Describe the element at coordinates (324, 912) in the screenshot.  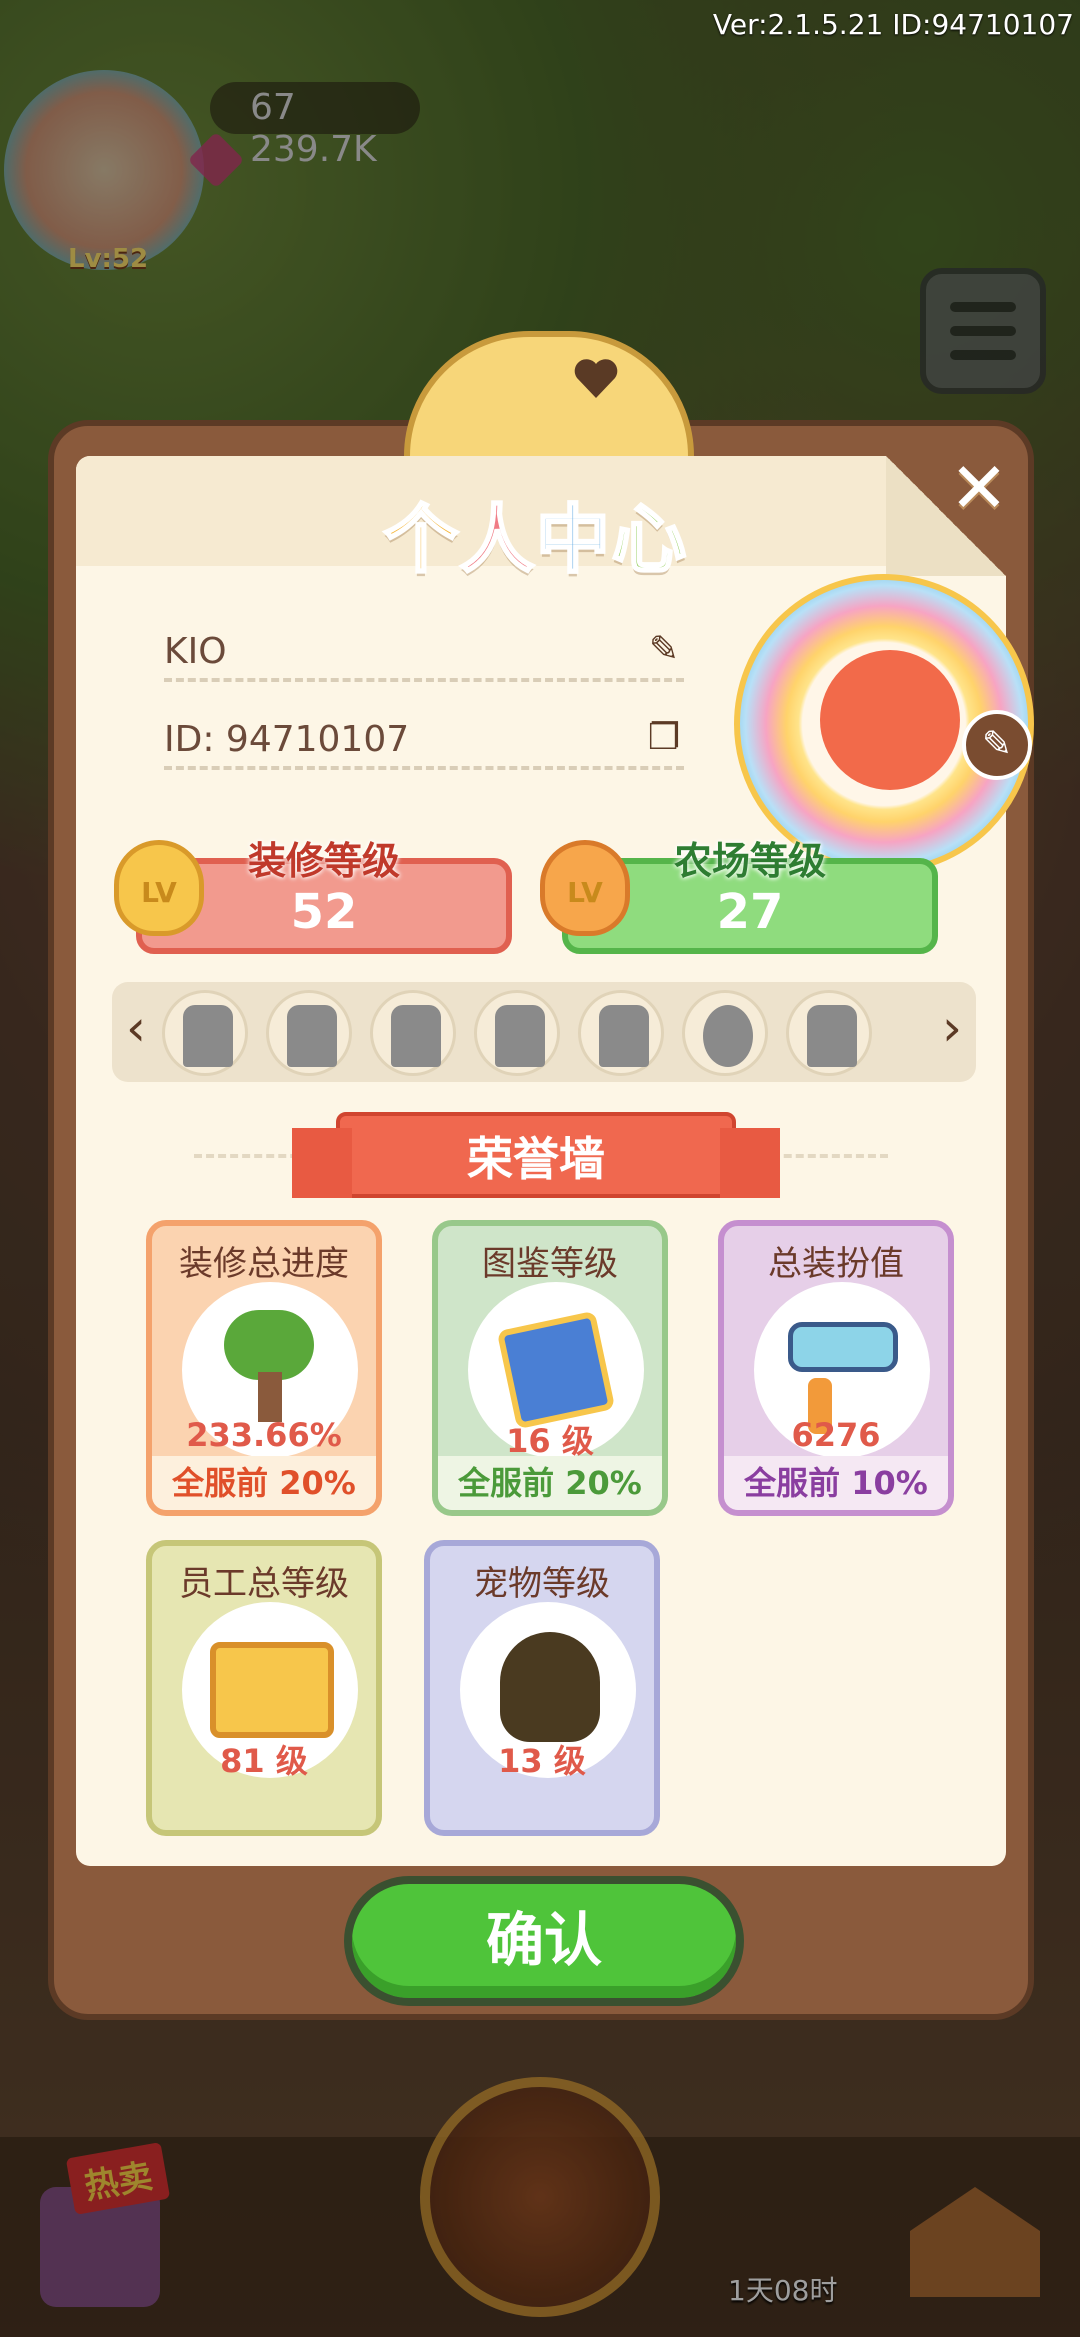
I see `decoration-level-value: 52` at that location.